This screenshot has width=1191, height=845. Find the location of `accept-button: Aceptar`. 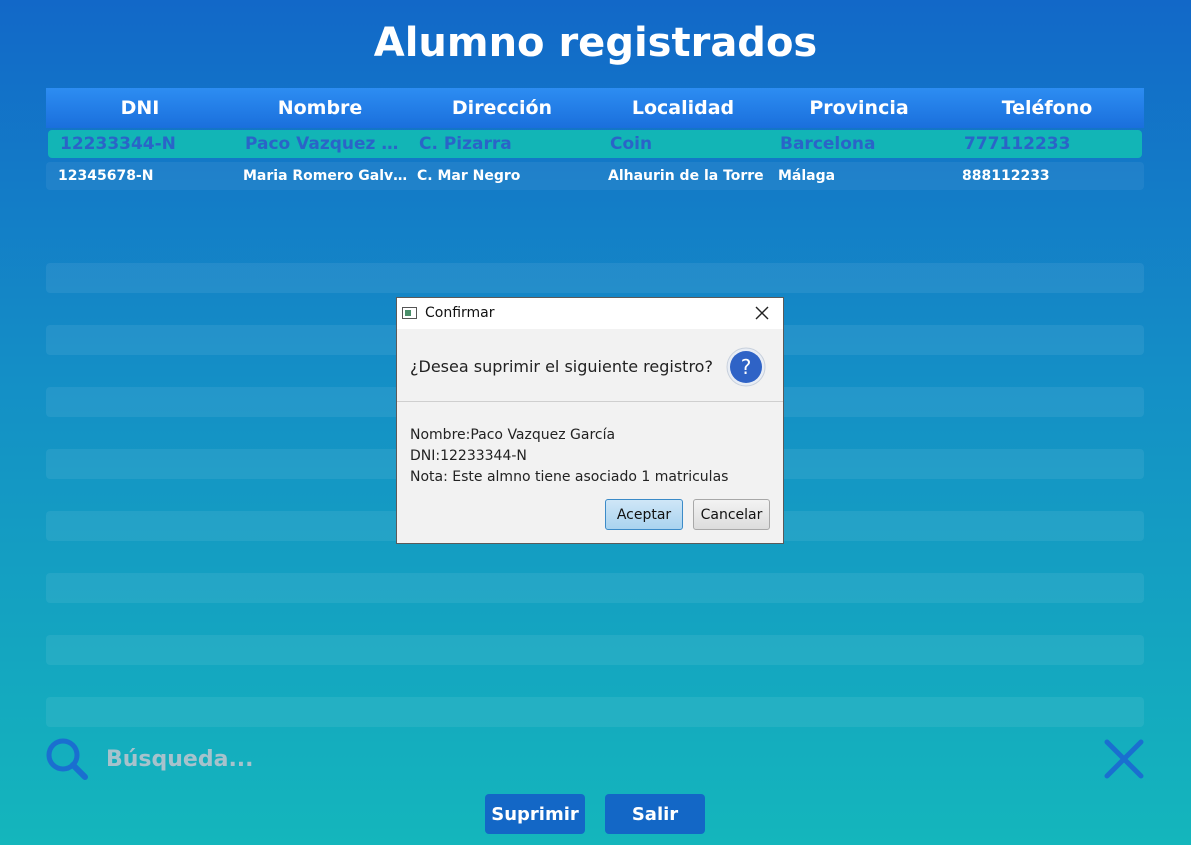

accept-button: Aceptar is located at coordinates (644, 514).